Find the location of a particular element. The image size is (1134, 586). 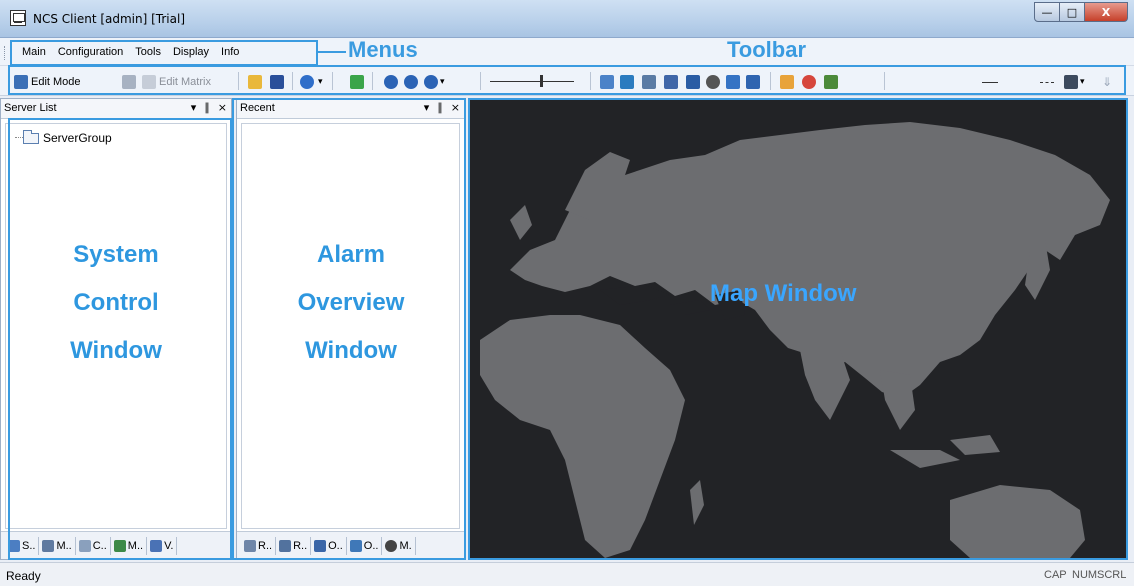

approve-icon is located at coordinates (831, 82).